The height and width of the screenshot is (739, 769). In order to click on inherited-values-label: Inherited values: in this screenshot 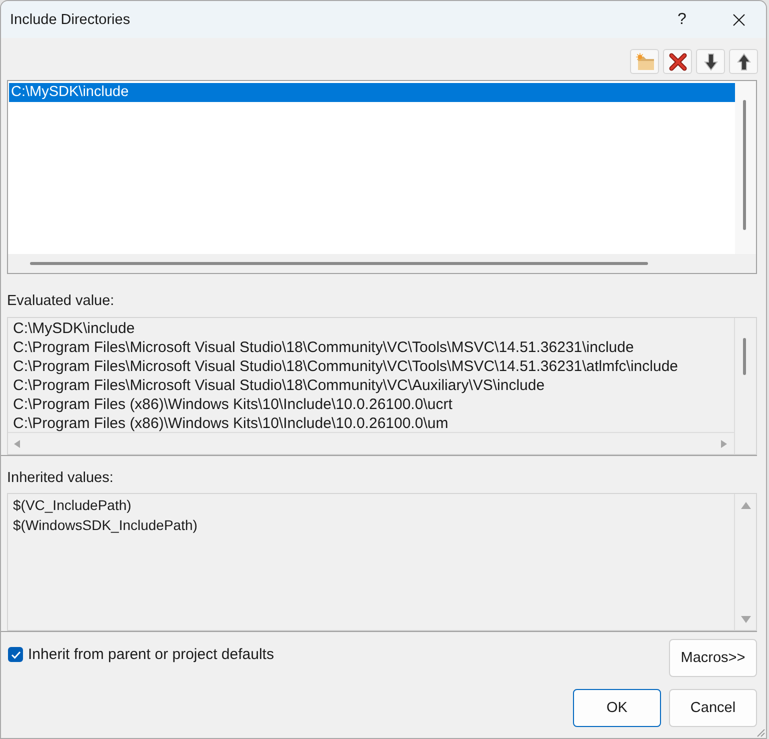, I will do `click(60, 478)`.